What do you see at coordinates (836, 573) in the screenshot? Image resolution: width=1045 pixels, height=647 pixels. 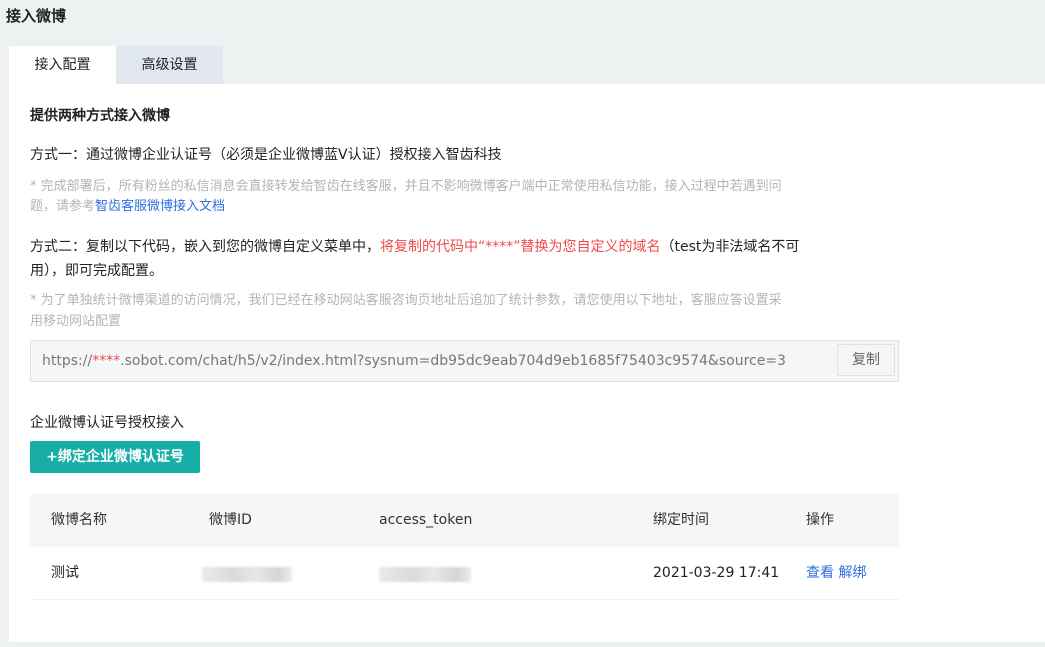 I see `row-actions: 查看 解绑` at bounding box center [836, 573].